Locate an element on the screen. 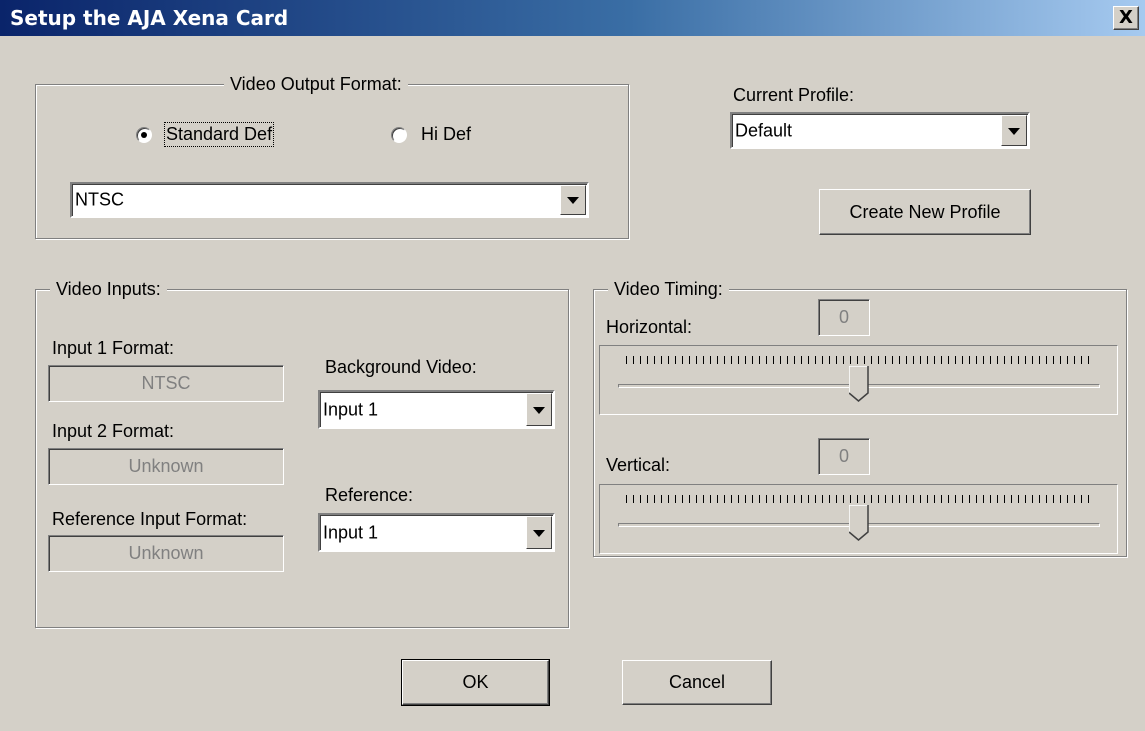 The width and height of the screenshot is (1145, 731). close-button: X is located at coordinates (1126, 18).